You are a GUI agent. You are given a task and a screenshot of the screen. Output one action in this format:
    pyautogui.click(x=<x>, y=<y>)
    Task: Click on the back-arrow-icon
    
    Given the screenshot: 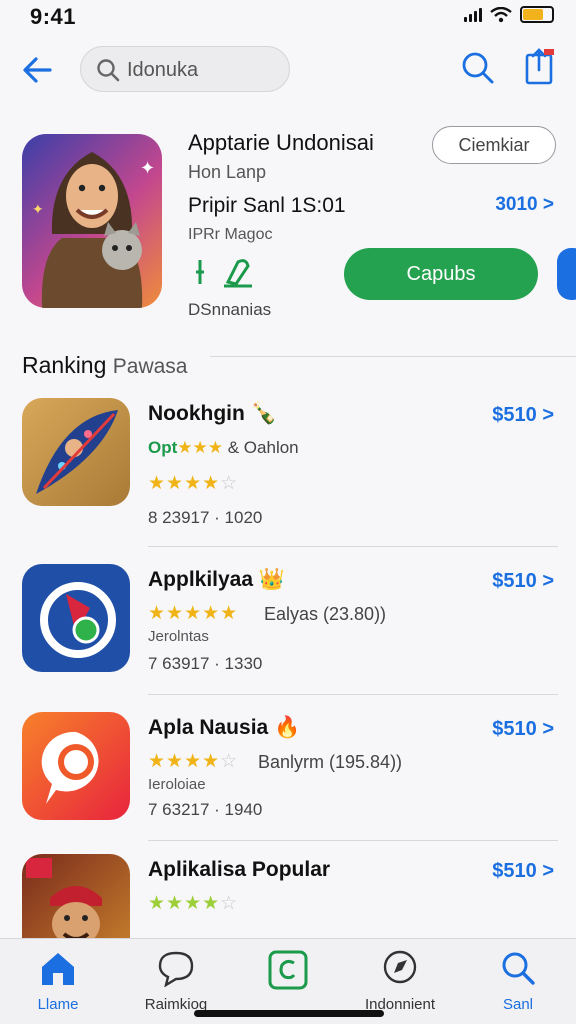 What is the action you would take?
    pyautogui.click(x=38, y=70)
    